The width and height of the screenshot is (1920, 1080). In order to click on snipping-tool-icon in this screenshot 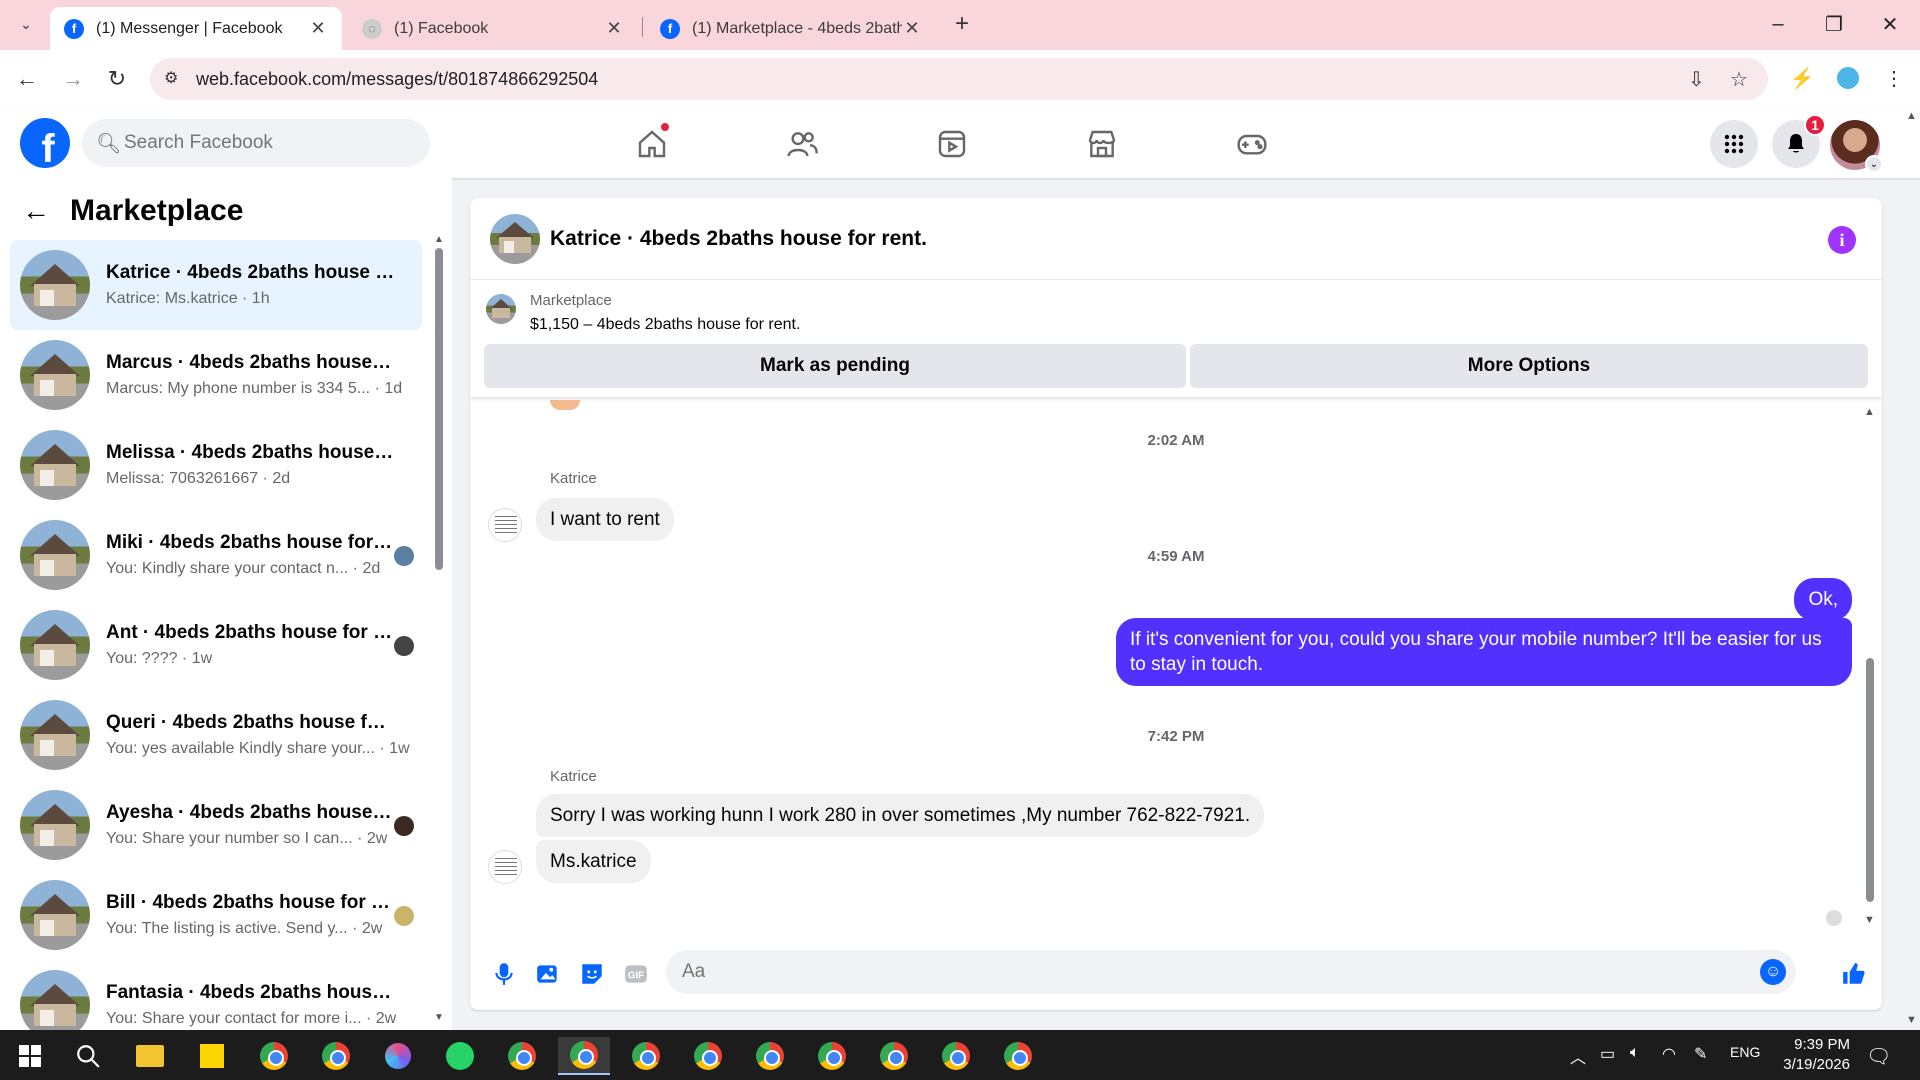, I will do `click(398, 1056)`.